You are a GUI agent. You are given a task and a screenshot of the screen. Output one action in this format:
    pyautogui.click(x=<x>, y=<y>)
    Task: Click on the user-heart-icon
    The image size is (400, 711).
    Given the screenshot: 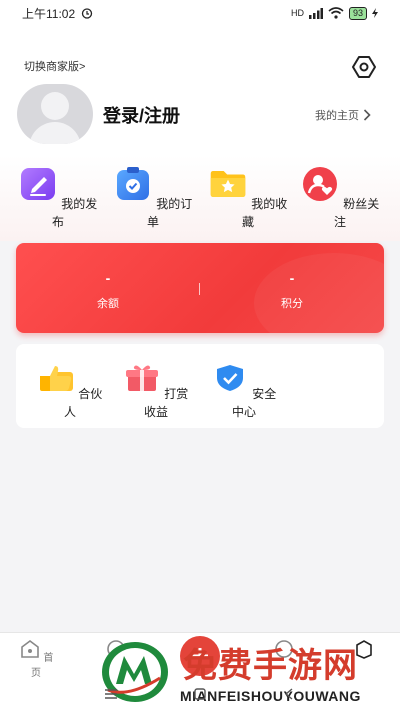 What is the action you would take?
    pyautogui.click(x=319, y=184)
    